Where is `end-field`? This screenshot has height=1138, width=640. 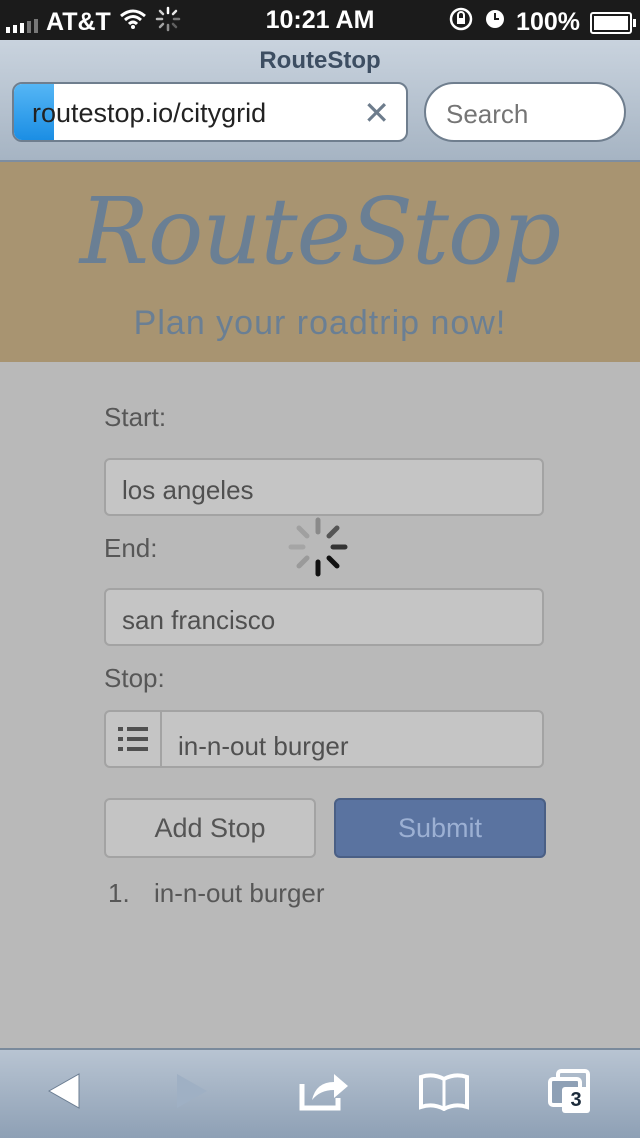
end-field is located at coordinates (324, 617).